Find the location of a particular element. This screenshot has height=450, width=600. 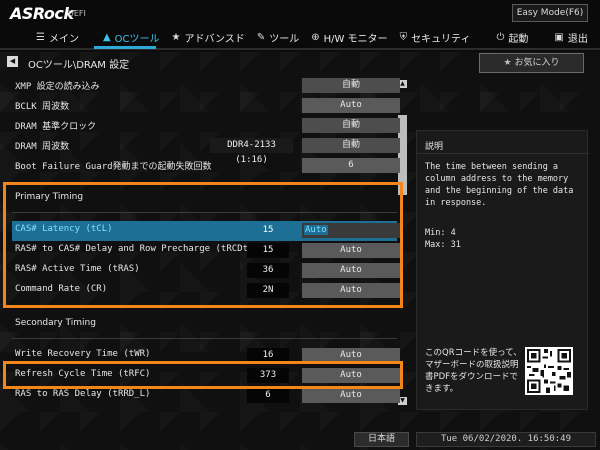

setting-label: XMP 設定の読み込み is located at coordinates (57, 87).